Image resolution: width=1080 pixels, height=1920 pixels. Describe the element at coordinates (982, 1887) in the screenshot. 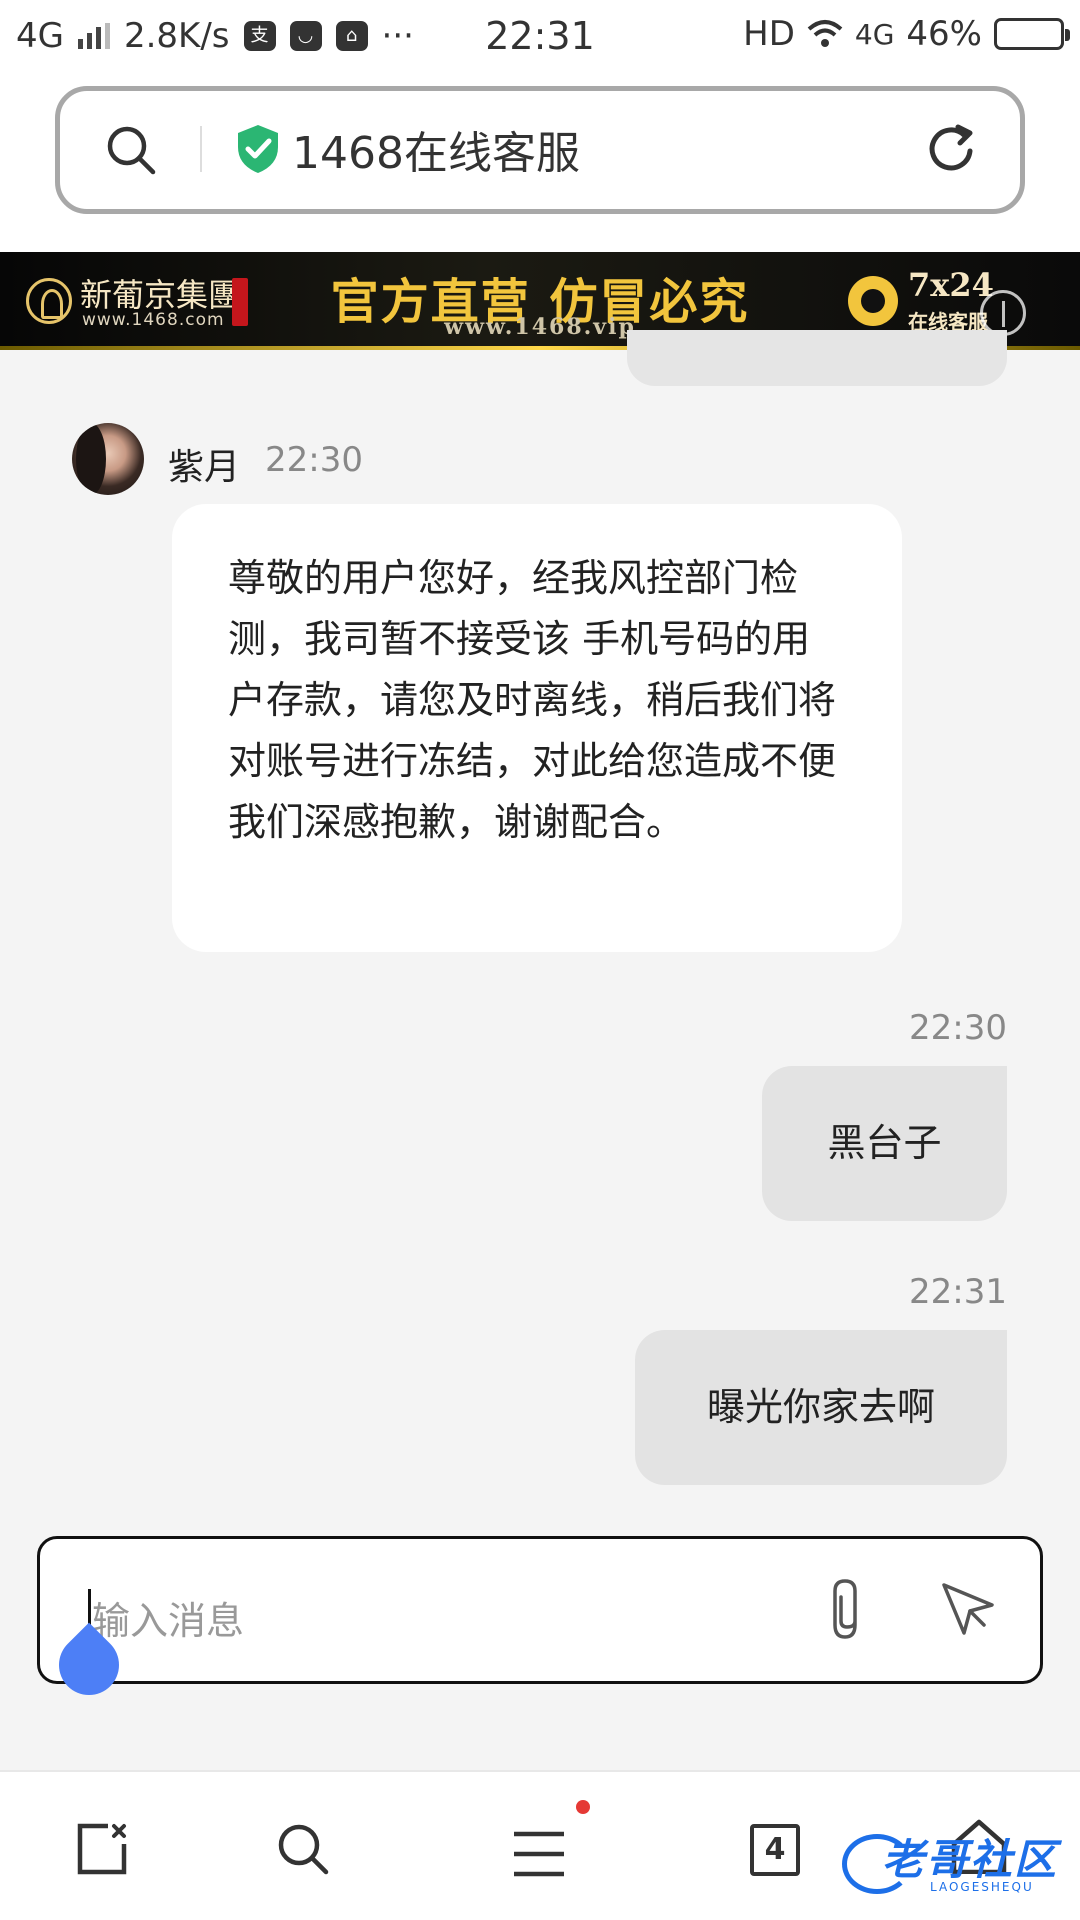

I see `watermark-subtext: LAOGESHEQU` at that location.